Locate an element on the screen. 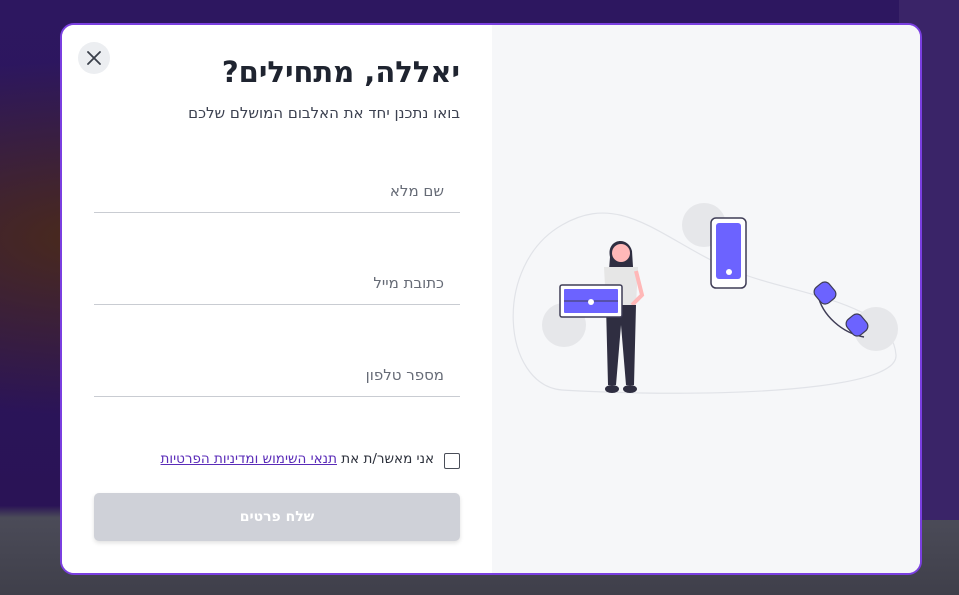 Image resolution: width=959 pixels, height=595 pixels. modal-title: יאללה, מתחילים? is located at coordinates (340, 72).